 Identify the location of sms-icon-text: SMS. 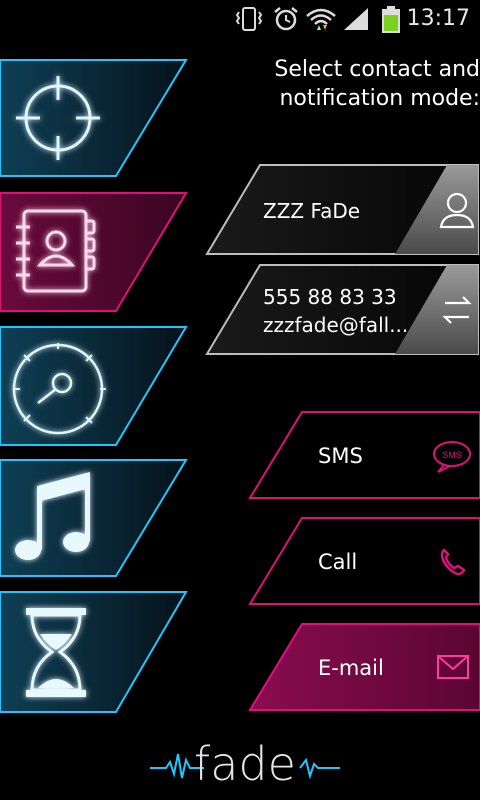
(452, 455).